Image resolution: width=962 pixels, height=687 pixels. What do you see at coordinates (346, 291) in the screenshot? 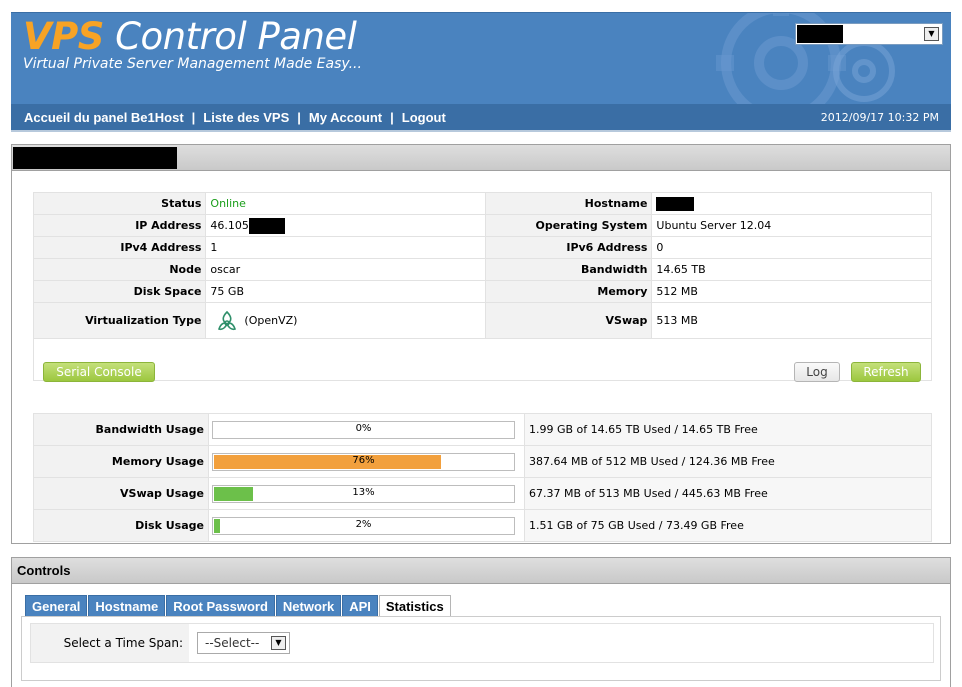
I see `disk-space-value: 75 GB` at bounding box center [346, 291].